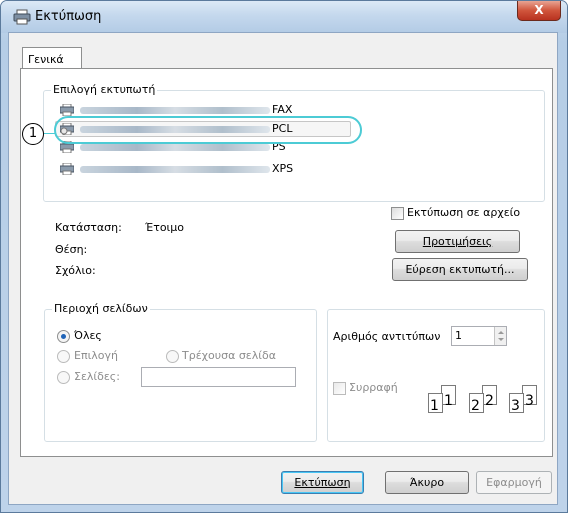 This screenshot has width=568, height=513. I want to click on copies-value: 1, so click(458, 335).